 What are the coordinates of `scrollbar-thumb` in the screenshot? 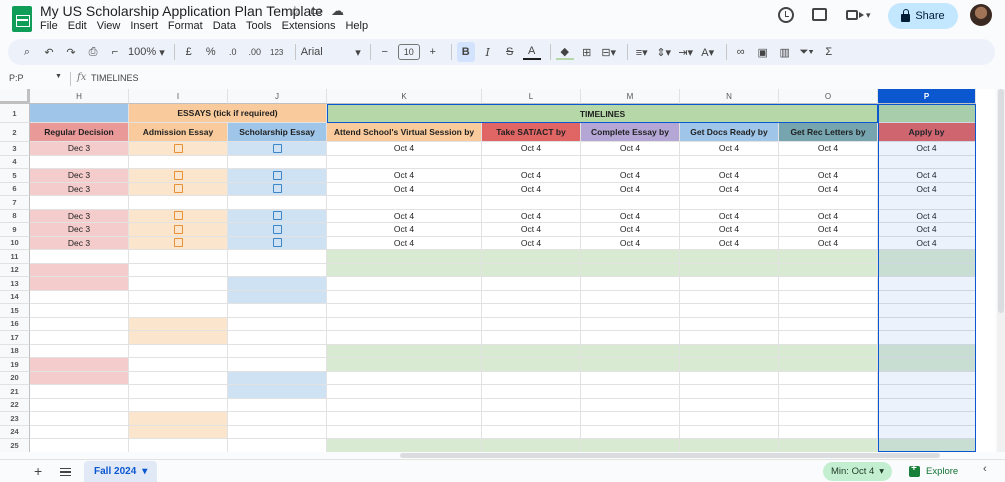 It's located at (1001, 201).